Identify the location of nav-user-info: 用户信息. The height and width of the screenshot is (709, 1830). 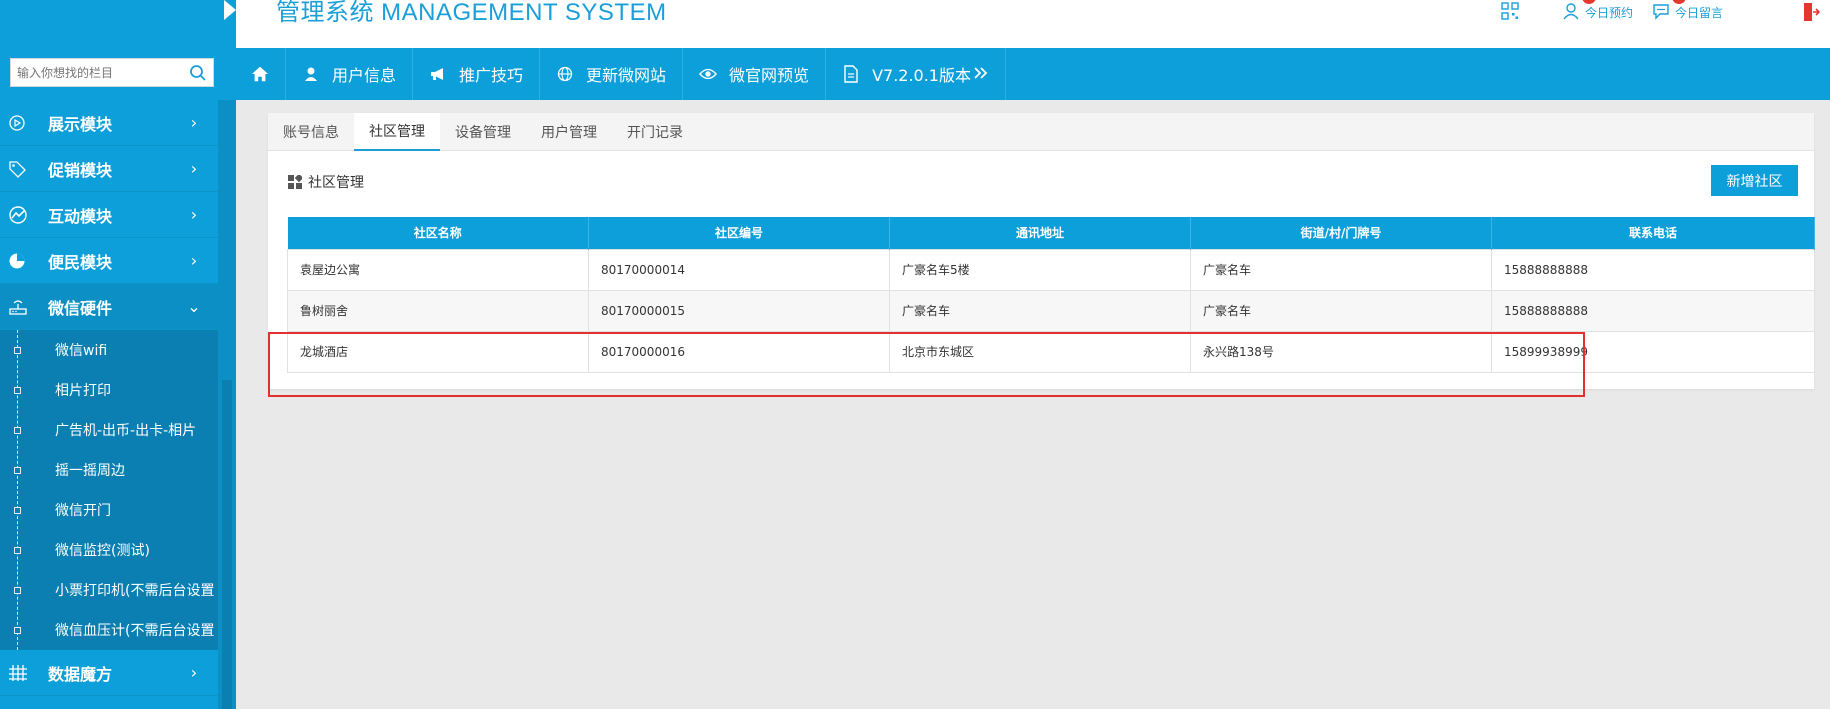
(350, 74).